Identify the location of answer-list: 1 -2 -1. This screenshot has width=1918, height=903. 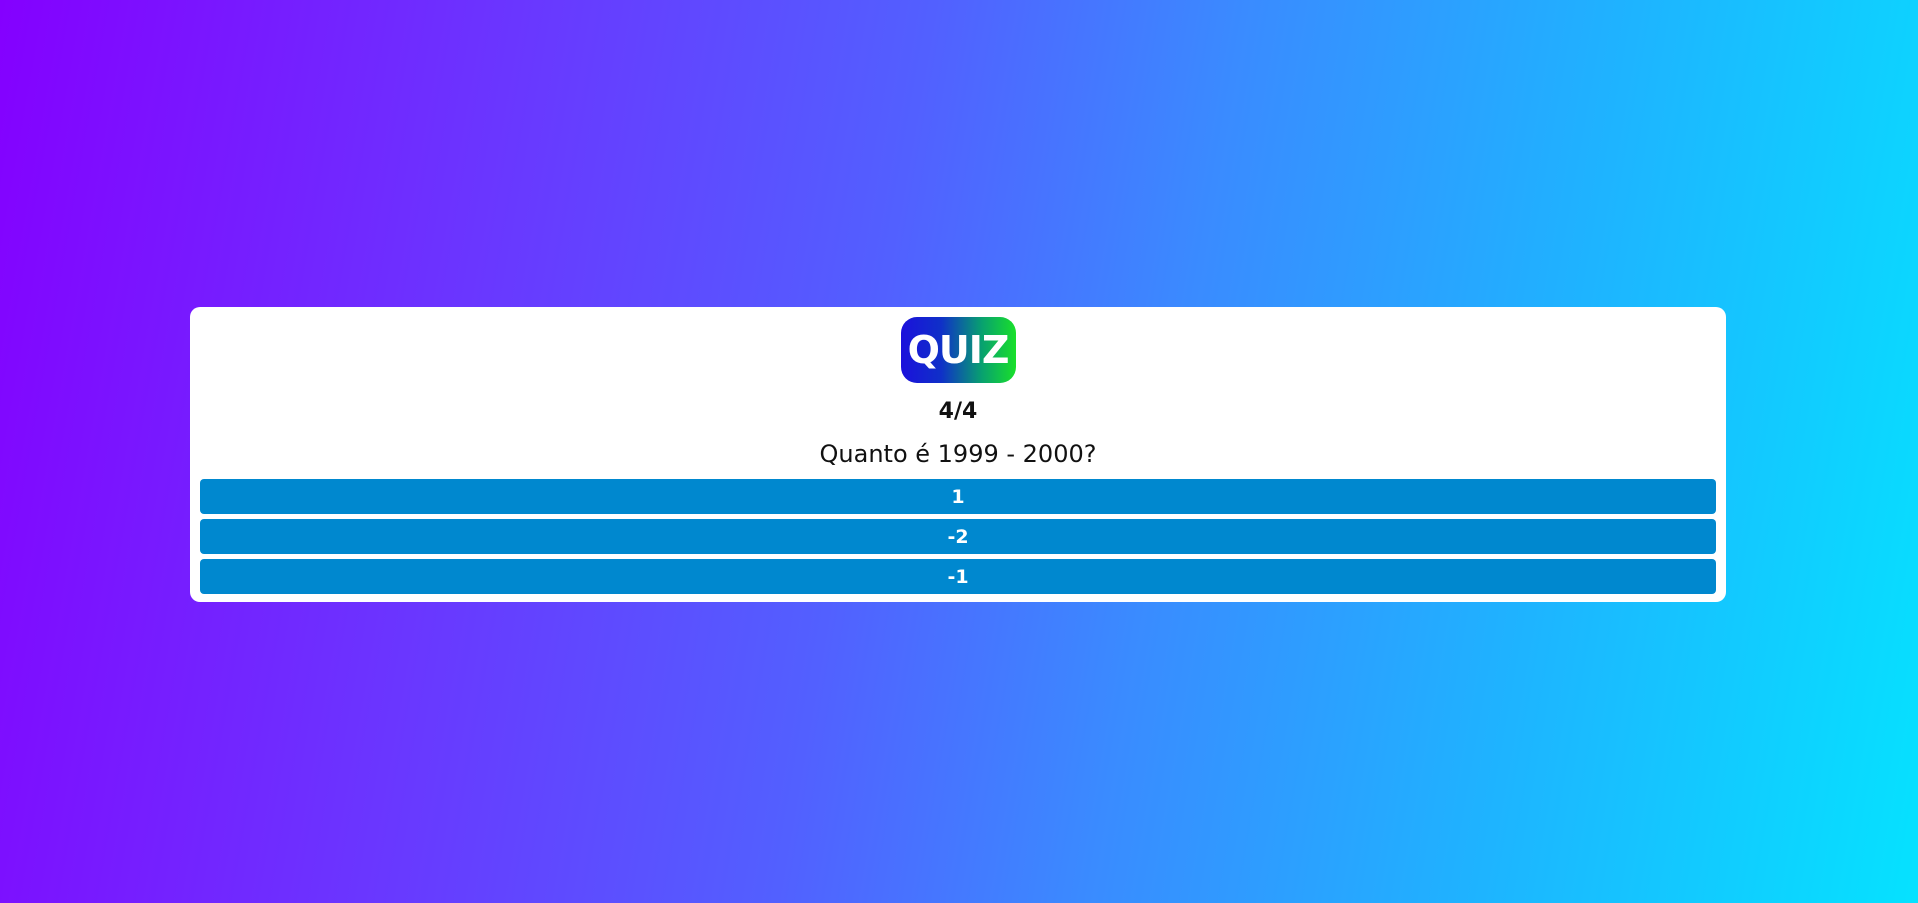
(958, 536).